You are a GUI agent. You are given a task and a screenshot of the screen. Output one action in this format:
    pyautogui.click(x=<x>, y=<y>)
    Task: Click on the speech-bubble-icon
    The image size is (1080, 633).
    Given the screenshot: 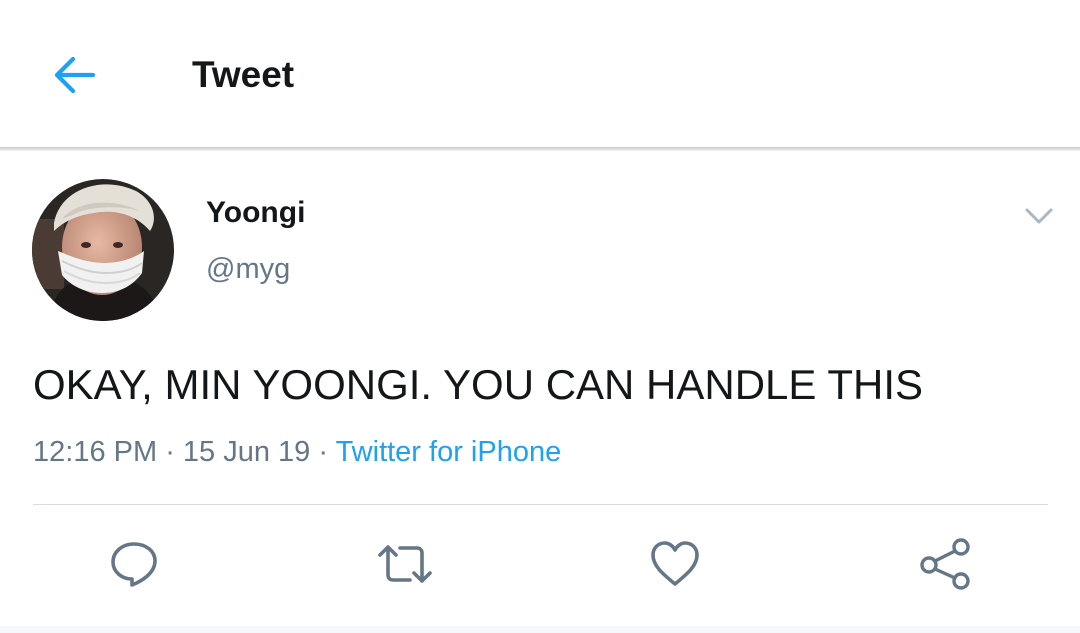 What is the action you would take?
    pyautogui.click(x=134, y=564)
    